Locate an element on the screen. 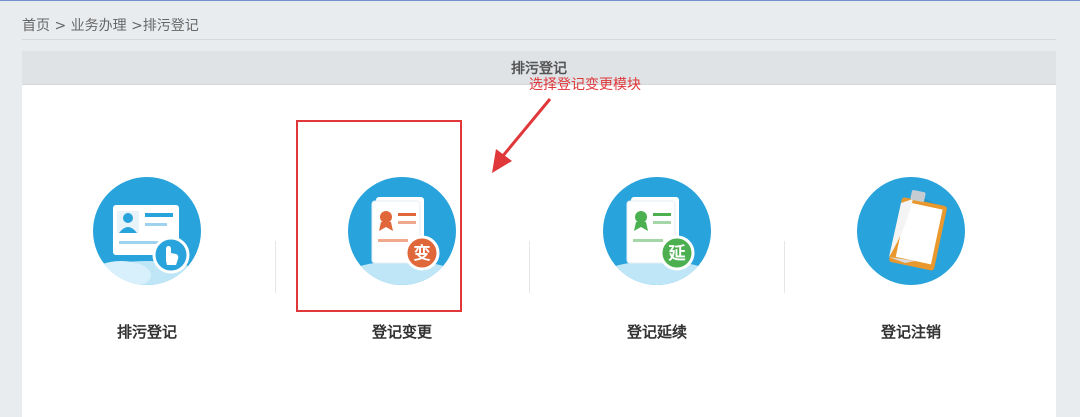 This screenshot has height=417, width=1080. module-register-cancel: 登记注销 is located at coordinates (911, 275).